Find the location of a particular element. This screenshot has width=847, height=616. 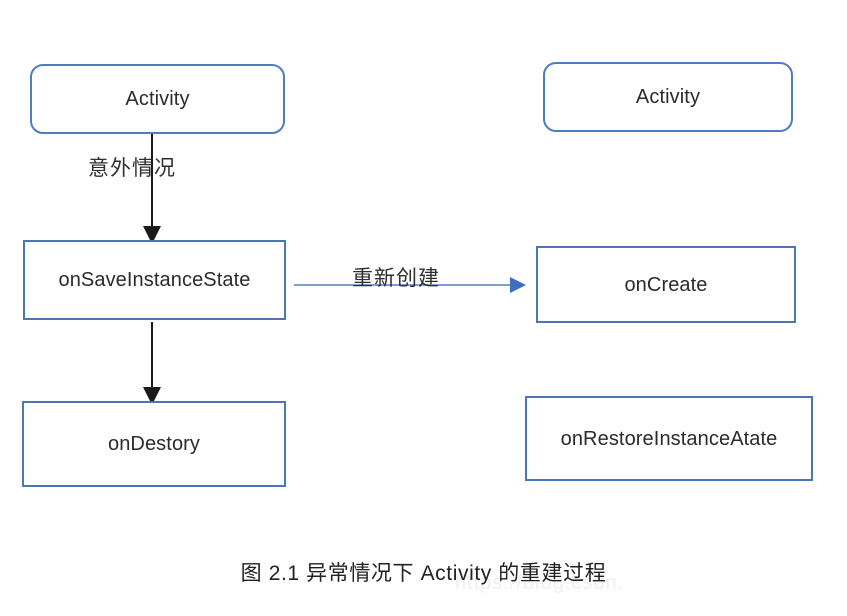

node-activity-right: Activity is located at coordinates (668, 97).